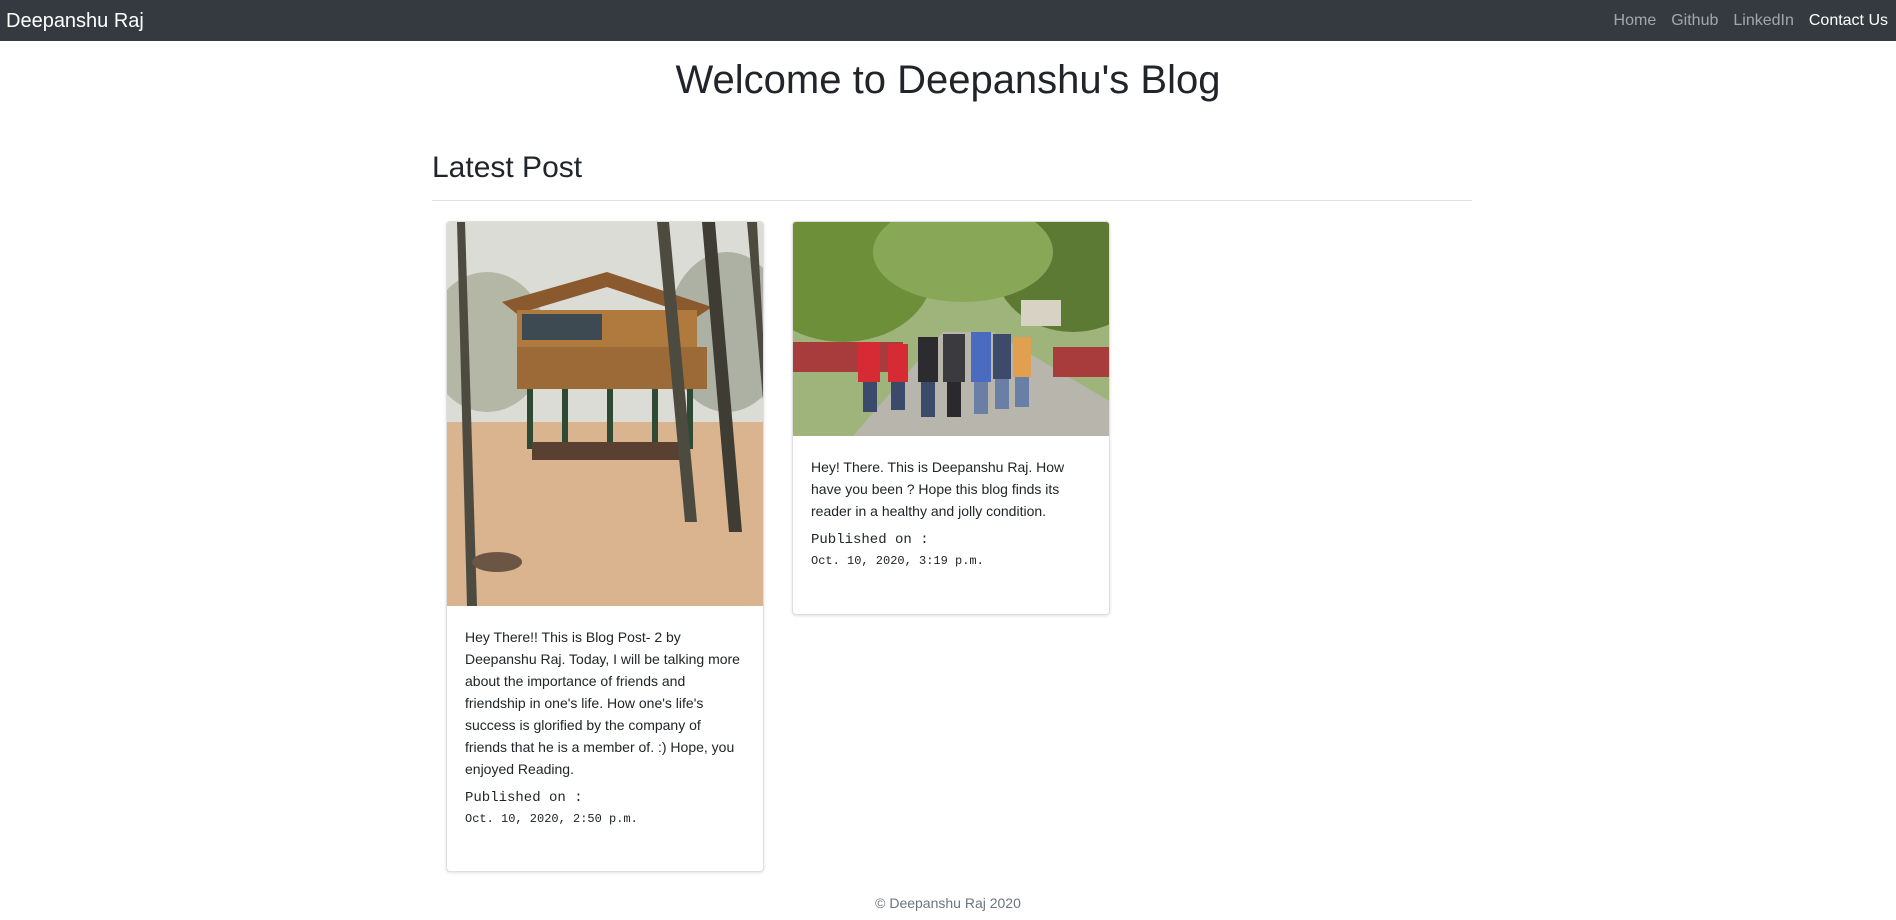  I want to click on published-date: Oct. 10, 2020, 3:19 p.m., so click(897, 561).